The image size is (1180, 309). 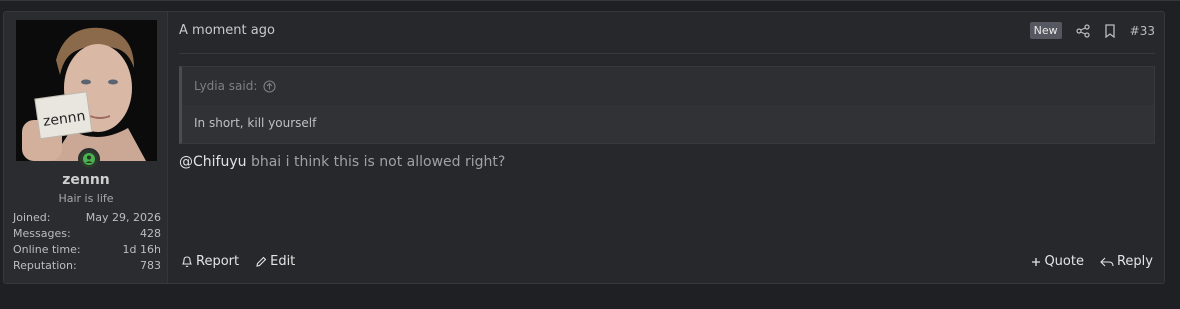 I want to click on quote-label: Quote, so click(x=1064, y=261).